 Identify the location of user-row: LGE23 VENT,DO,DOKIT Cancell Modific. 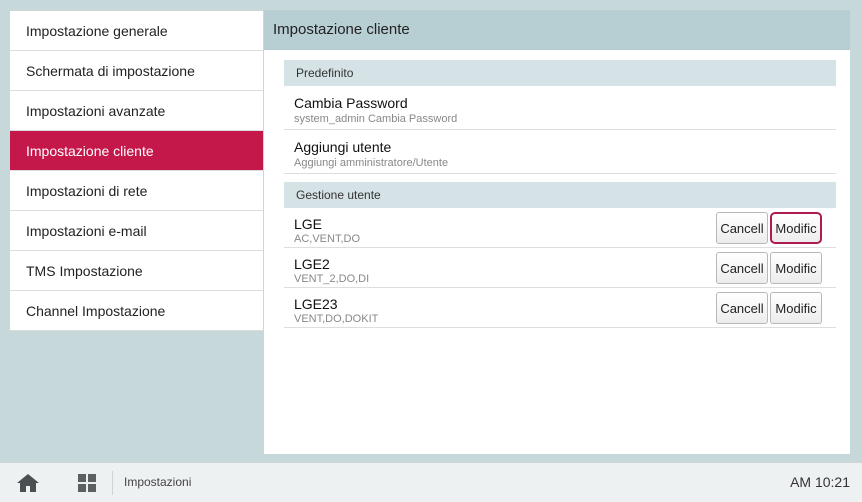
(560, 308).